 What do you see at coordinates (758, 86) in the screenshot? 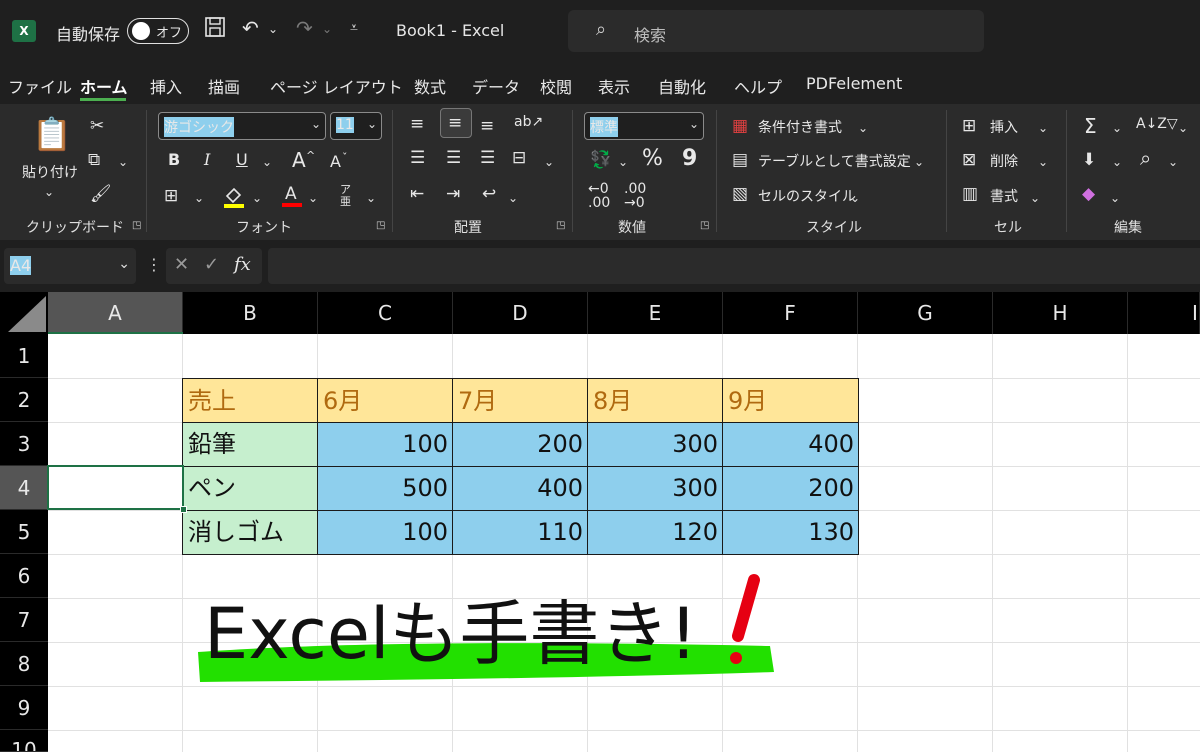
I see `tab-help: ヘルプ` at bounding box center [758, 86].